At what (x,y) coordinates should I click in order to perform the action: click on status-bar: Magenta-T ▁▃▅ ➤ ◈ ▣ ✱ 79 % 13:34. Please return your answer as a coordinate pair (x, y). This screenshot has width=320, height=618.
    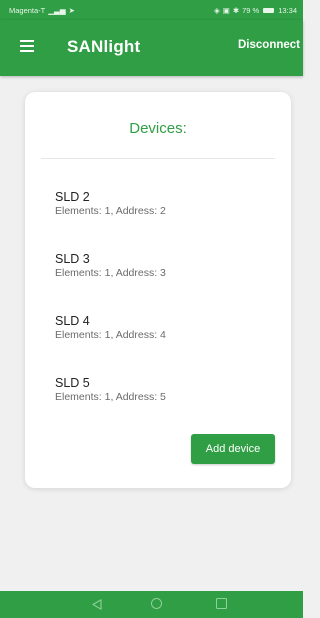
    Looking at the image, I should click on (151, 10).